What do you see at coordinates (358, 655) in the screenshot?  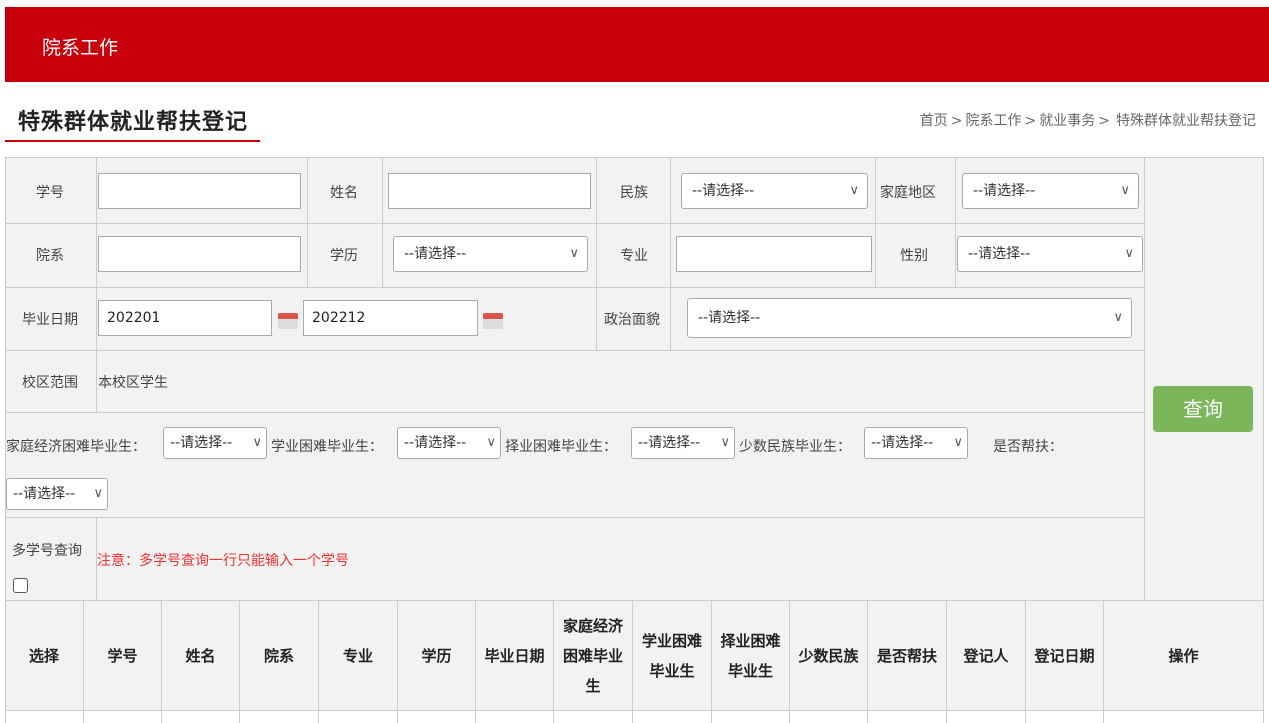 I see `col-major: 专业` at bounding box center [358, 655].